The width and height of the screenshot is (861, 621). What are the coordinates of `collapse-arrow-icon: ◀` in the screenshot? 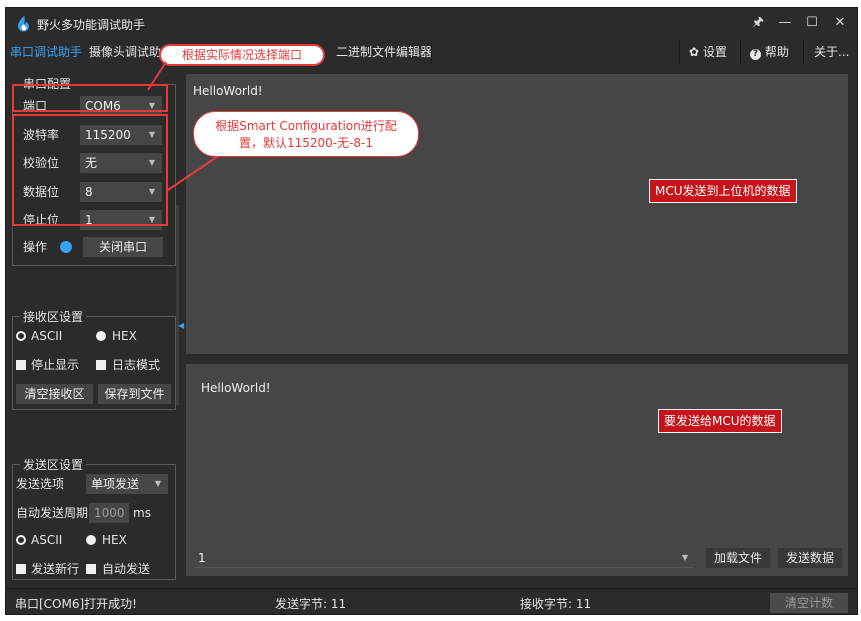 It's located at (181, 325).